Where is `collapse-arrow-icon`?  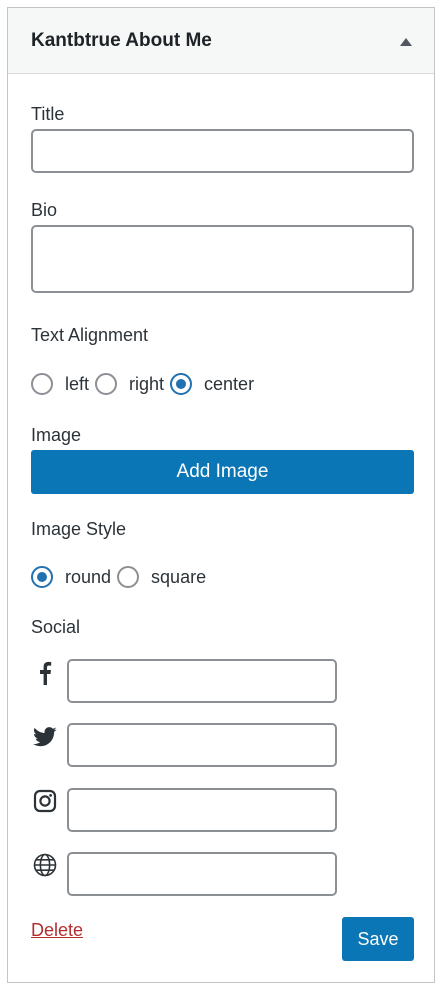 collapse-arrow-icon is located at coordinates (406, 42).